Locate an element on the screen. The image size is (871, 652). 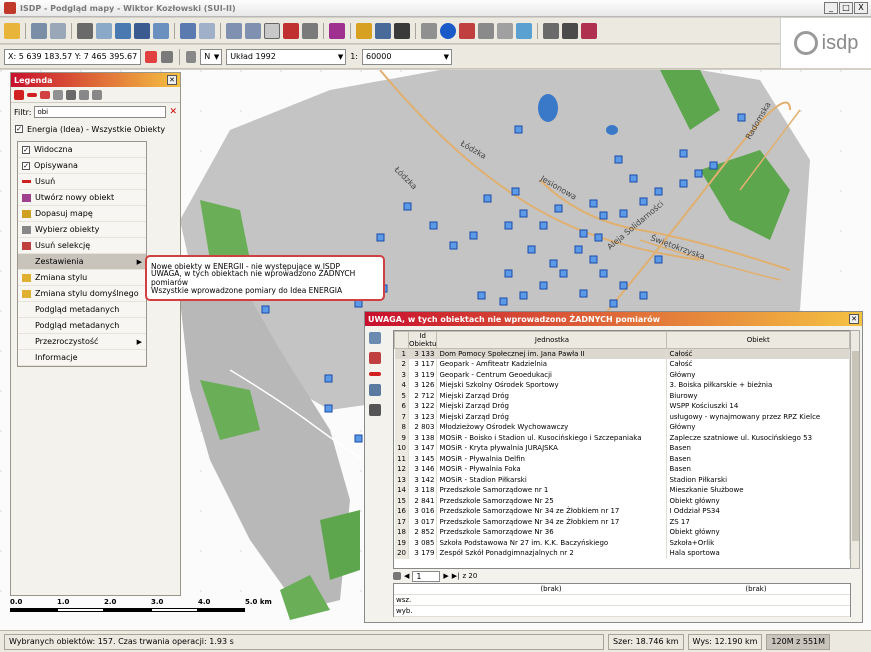
menu-item-widoczna: ✓ Widoczna is located at coordinates (82, 150).